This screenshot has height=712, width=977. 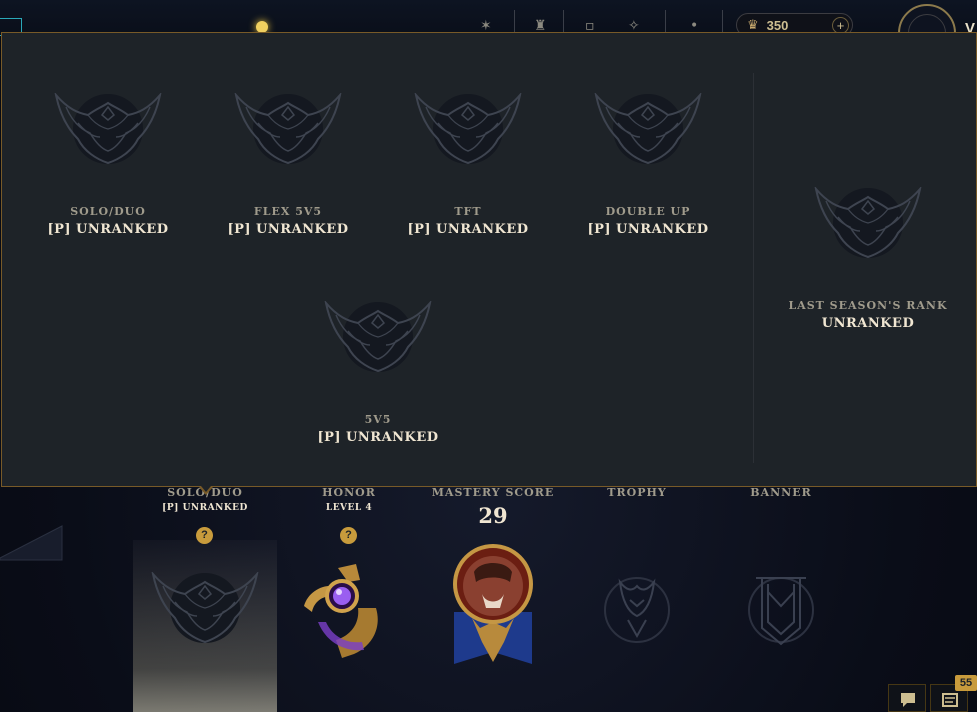 What do you see at coordinates (349, 492) in the screenshot?
I see `honor-title: HONOR` at bounding box center [349, 492].